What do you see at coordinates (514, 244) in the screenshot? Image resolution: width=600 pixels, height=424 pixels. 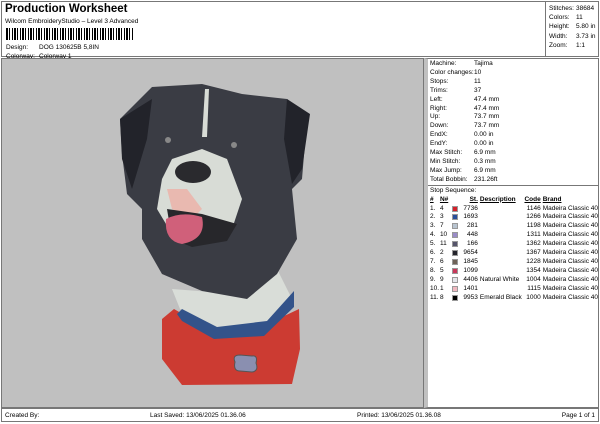 I see `table-row: 5. 11 166 1362 Madeira Classic 40` at bounding box center [514, 244].